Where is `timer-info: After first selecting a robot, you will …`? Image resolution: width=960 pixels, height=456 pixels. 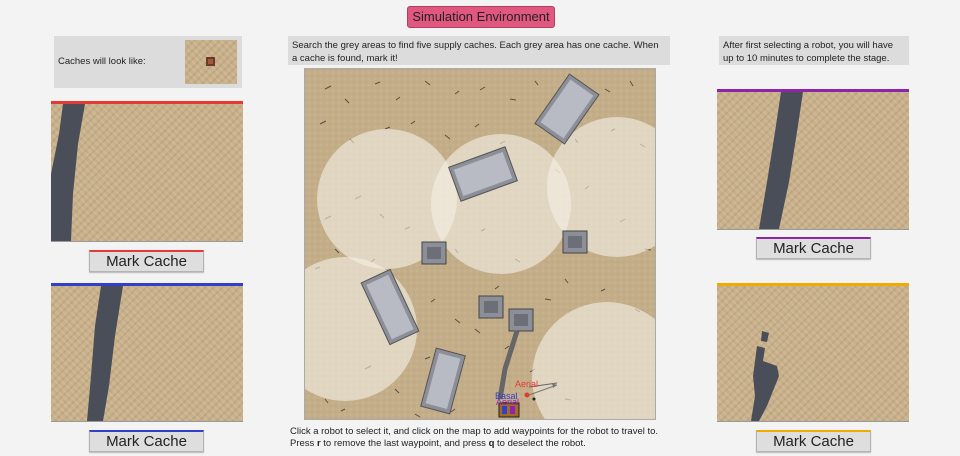
timer-info: After first selecting a robot, you will … is located at coordinates (814, 50).